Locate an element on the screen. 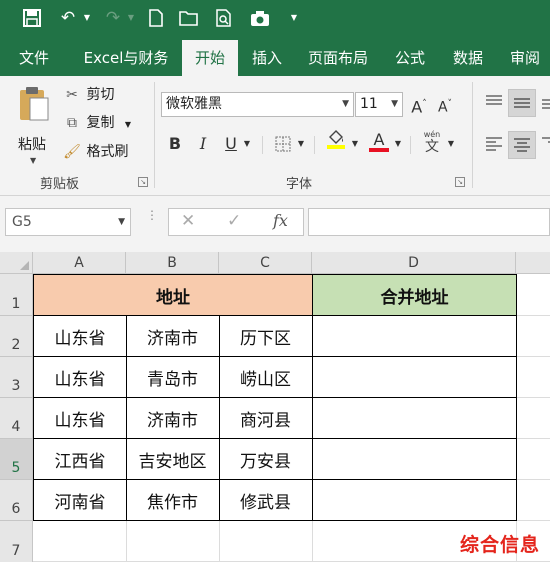 This screenshot has height=562, width=550. cancel-icon: ✕ is located at coordinates (188, 221).